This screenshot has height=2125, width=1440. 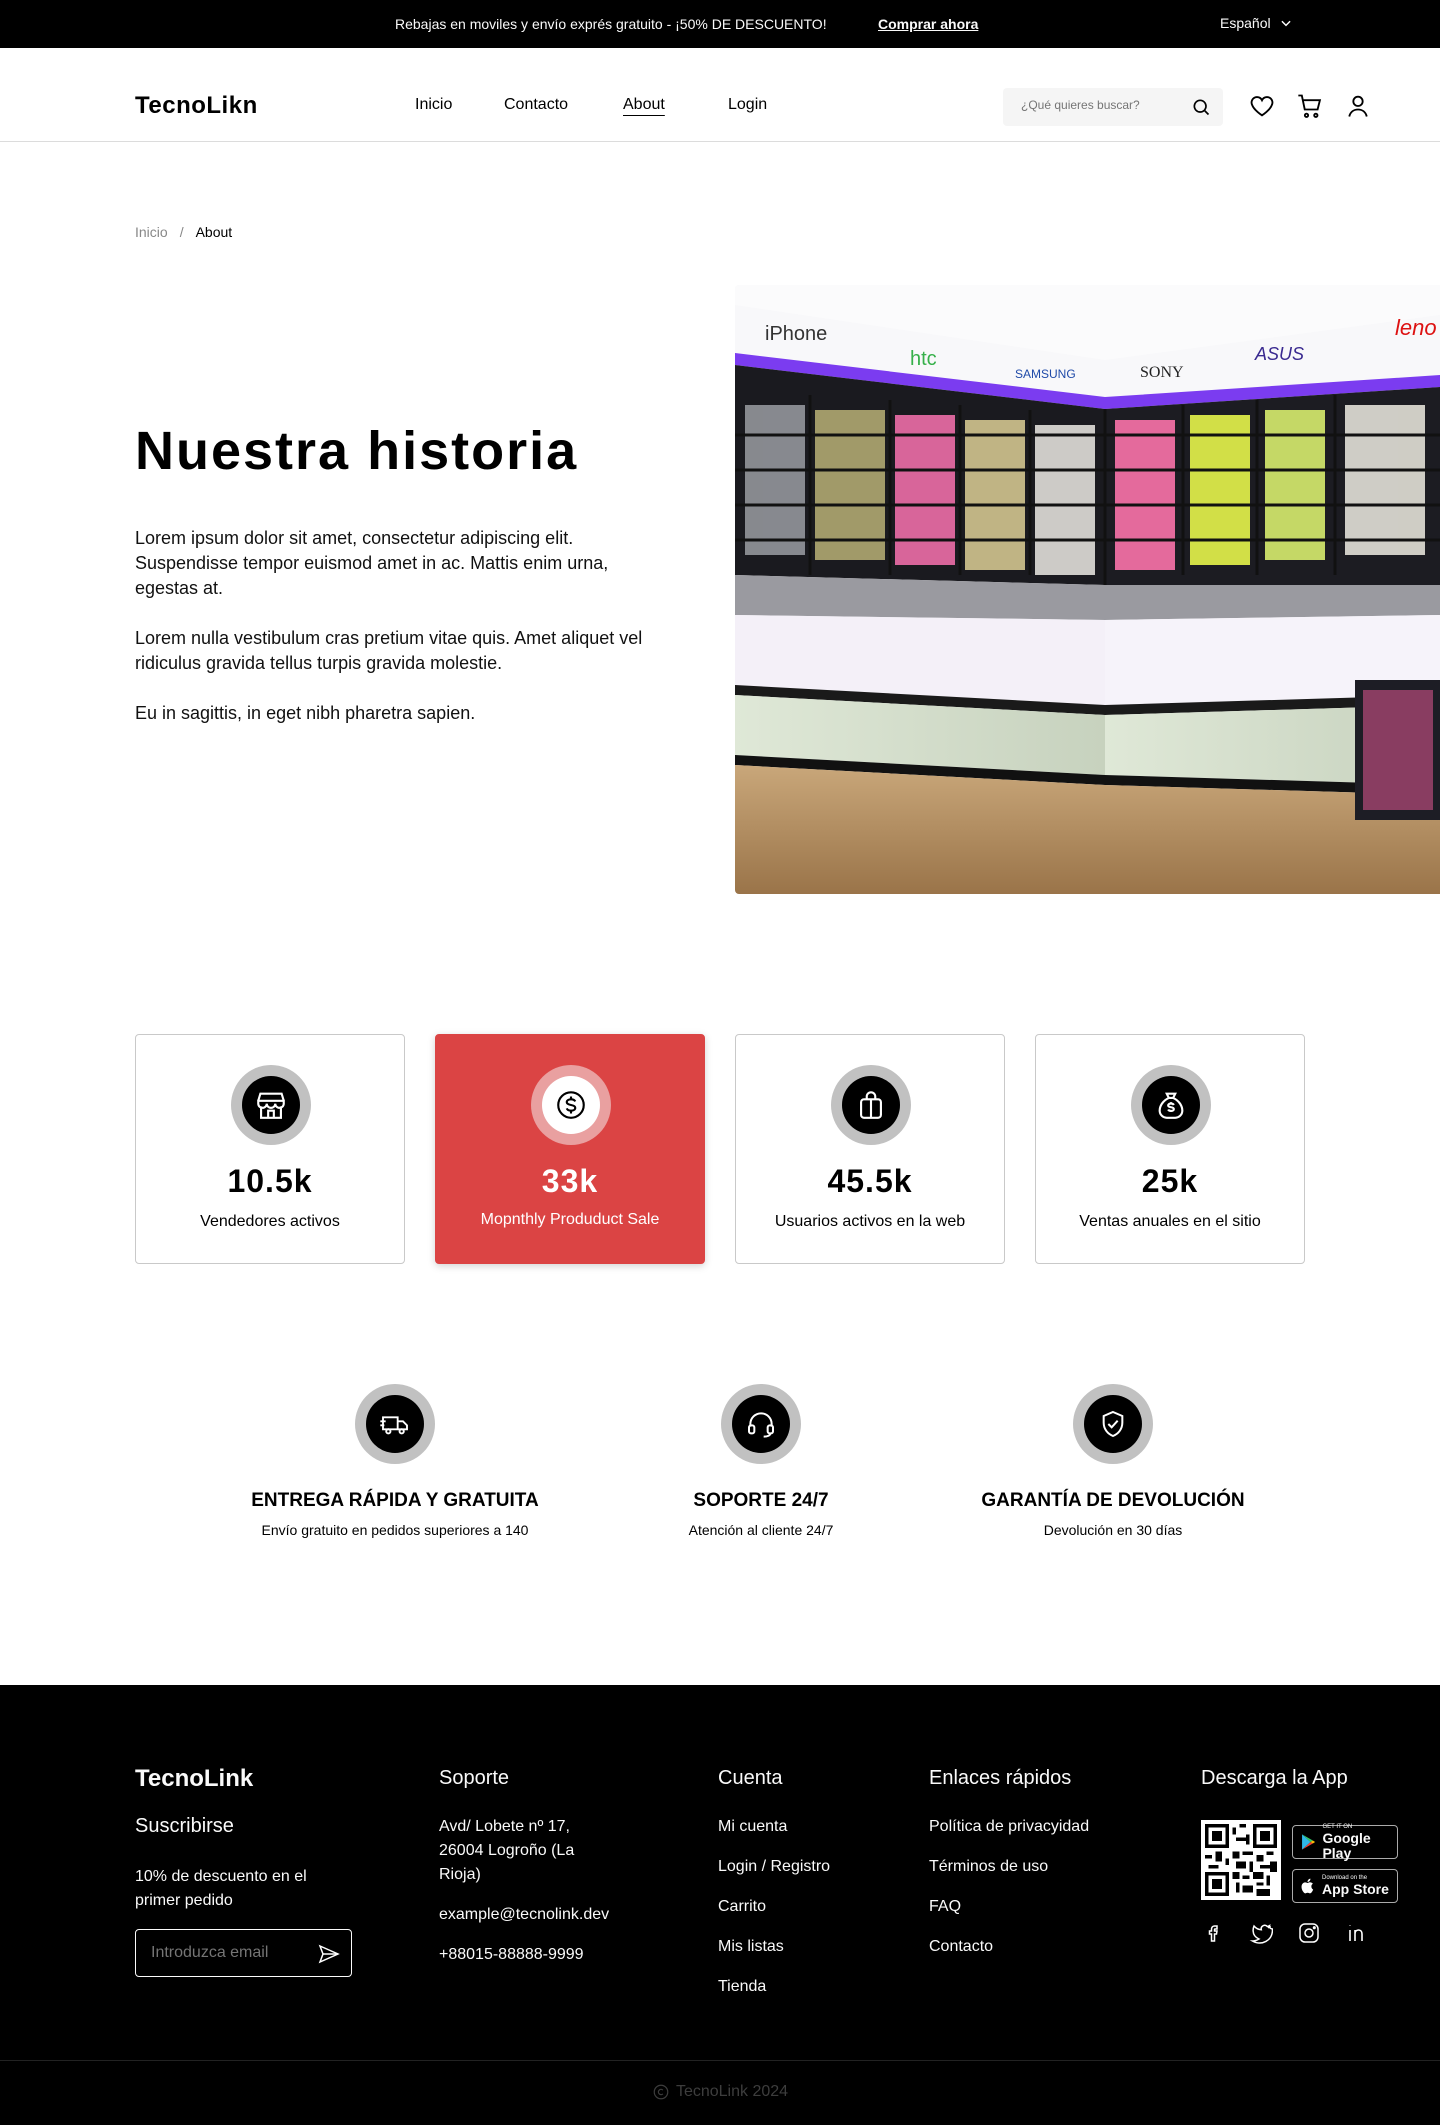 What do you see at coordinates (270, 1181) in the screenshot?
I see `stat-value: 10.5k` at bounding box center [270, 1181].